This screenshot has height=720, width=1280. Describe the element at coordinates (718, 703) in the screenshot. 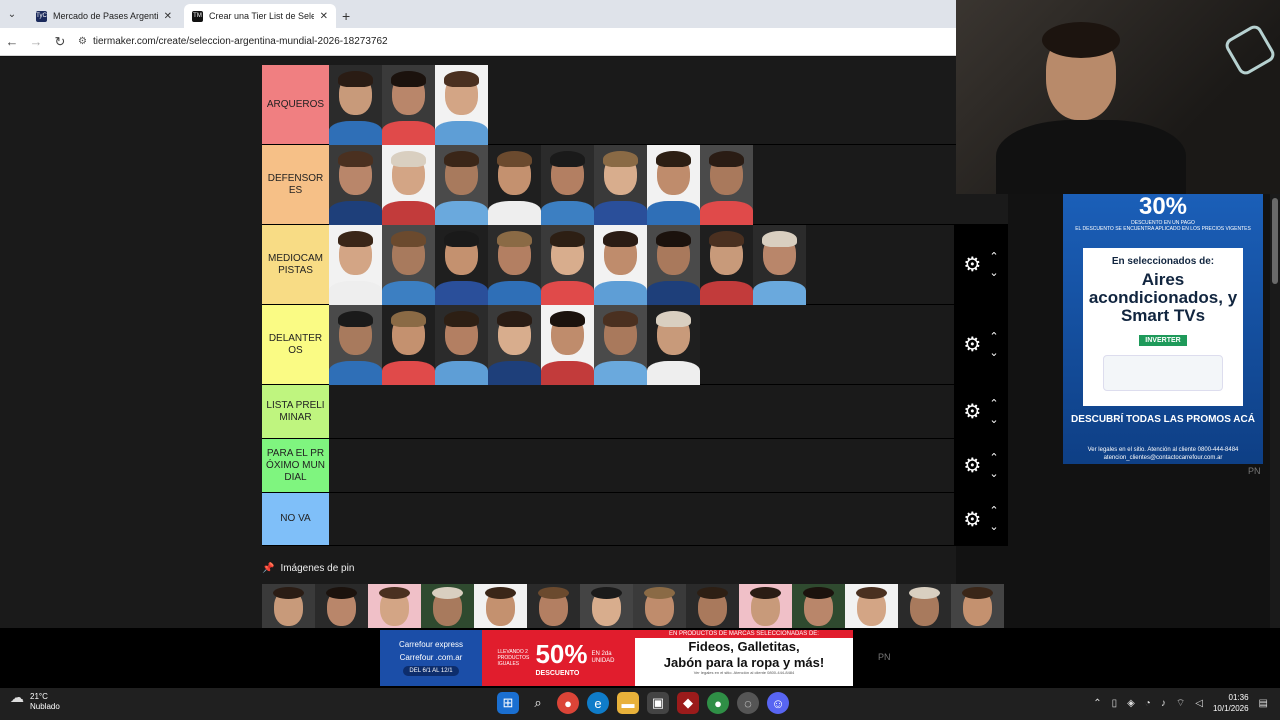

I see `chrome-profile-icon: ●` at that location.